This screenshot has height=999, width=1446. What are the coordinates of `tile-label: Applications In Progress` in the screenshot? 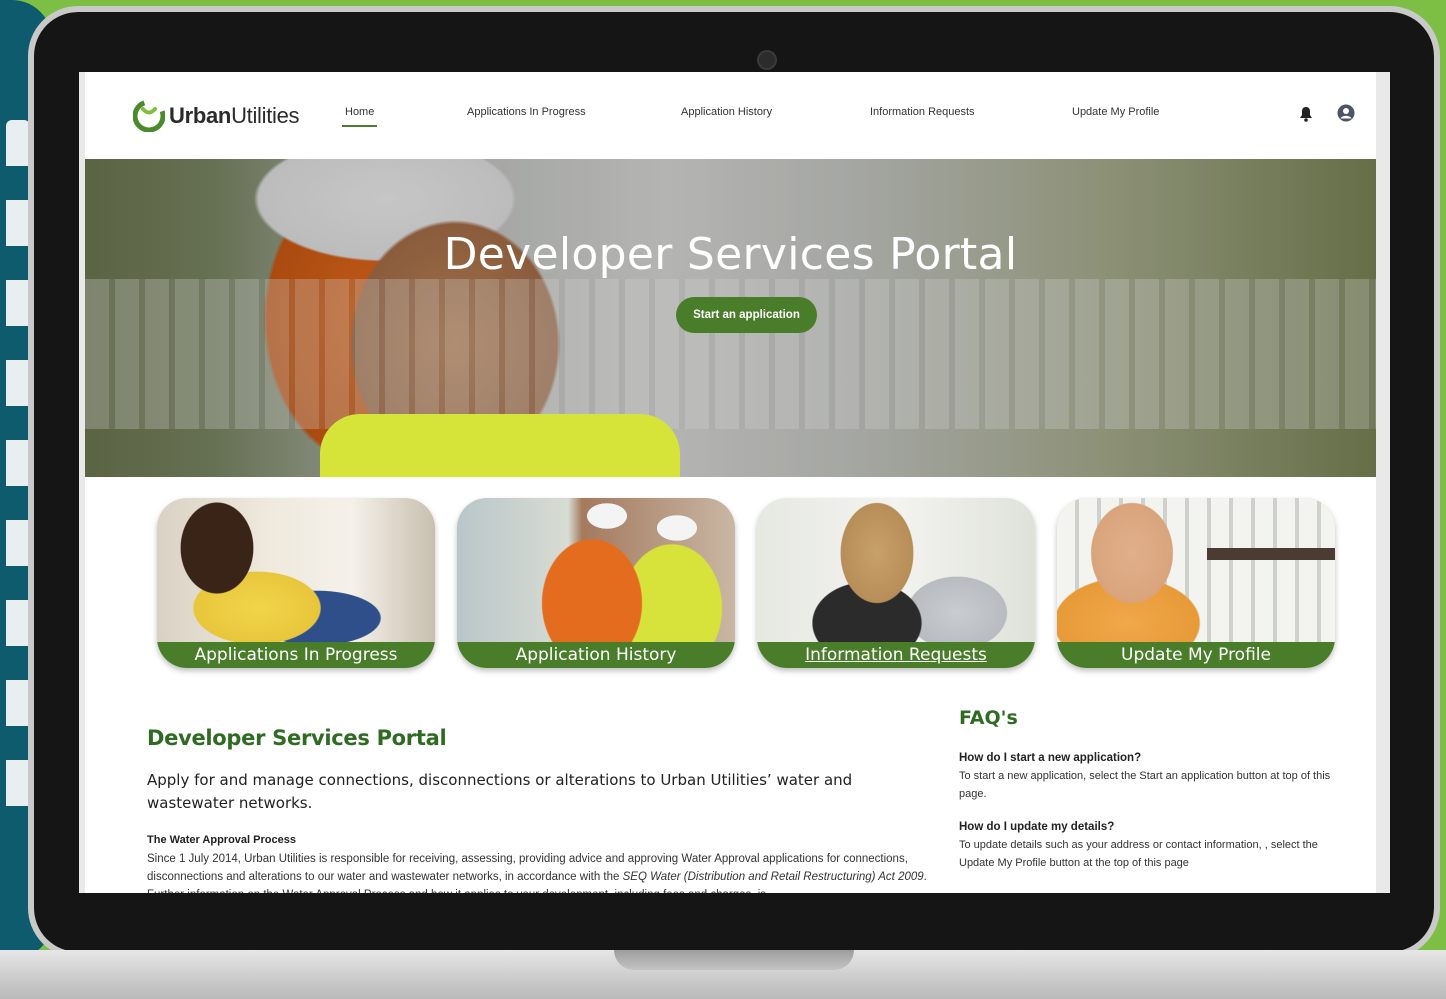 It's located at (296, 655).